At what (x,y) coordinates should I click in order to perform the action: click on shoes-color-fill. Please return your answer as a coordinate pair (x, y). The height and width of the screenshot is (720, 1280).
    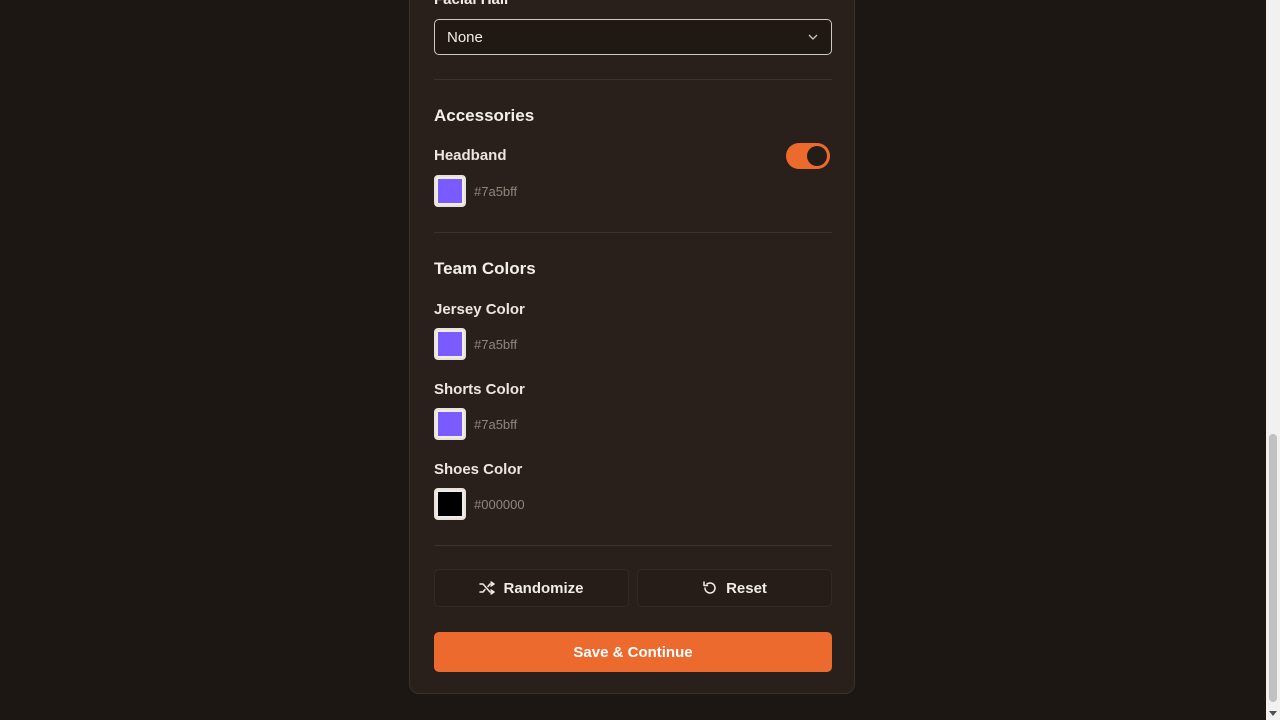
    Looking at the image, I should click on (450, 504).